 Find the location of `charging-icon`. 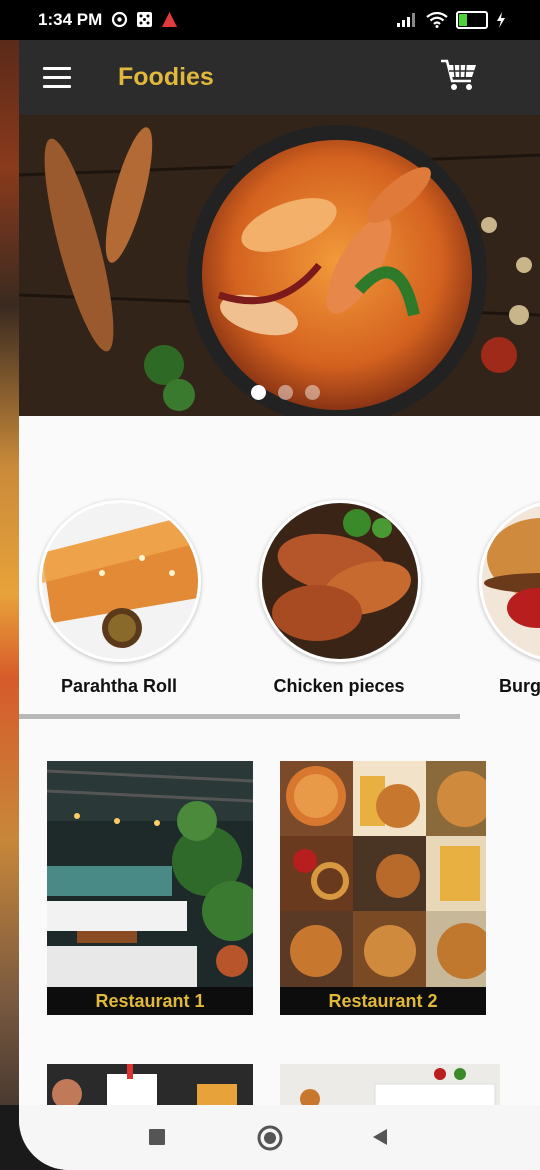

charging-icon is located at coordinates (501, 20).